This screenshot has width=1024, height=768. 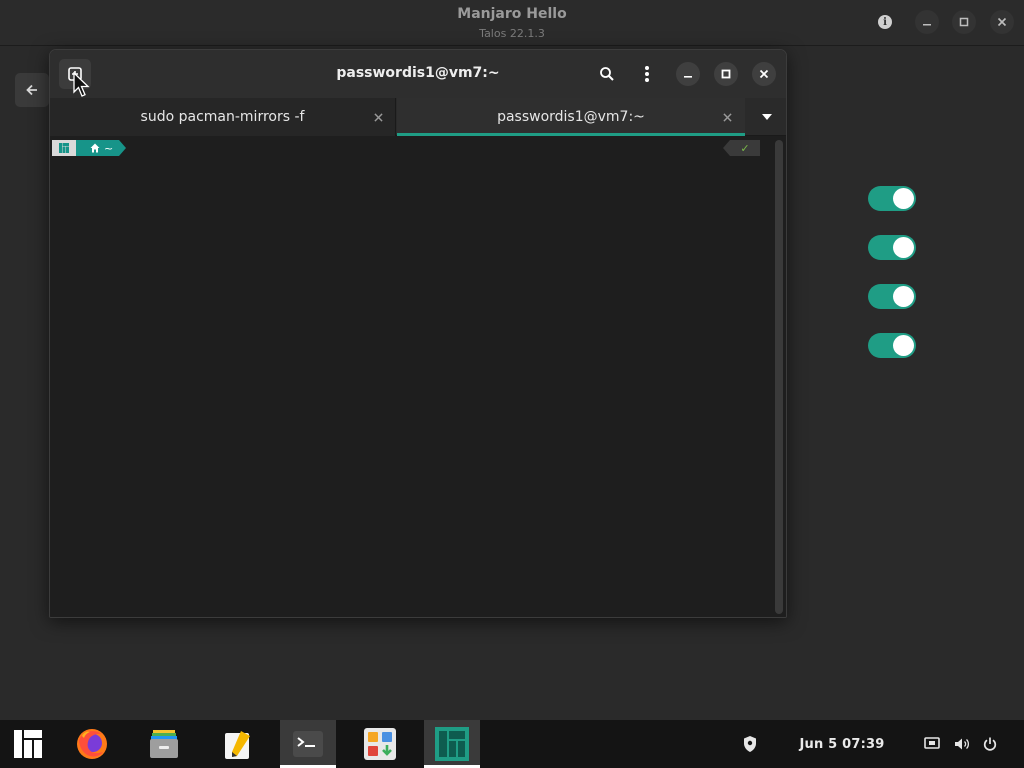 I want to click on software-center-icon, so click(x=380, y=744).